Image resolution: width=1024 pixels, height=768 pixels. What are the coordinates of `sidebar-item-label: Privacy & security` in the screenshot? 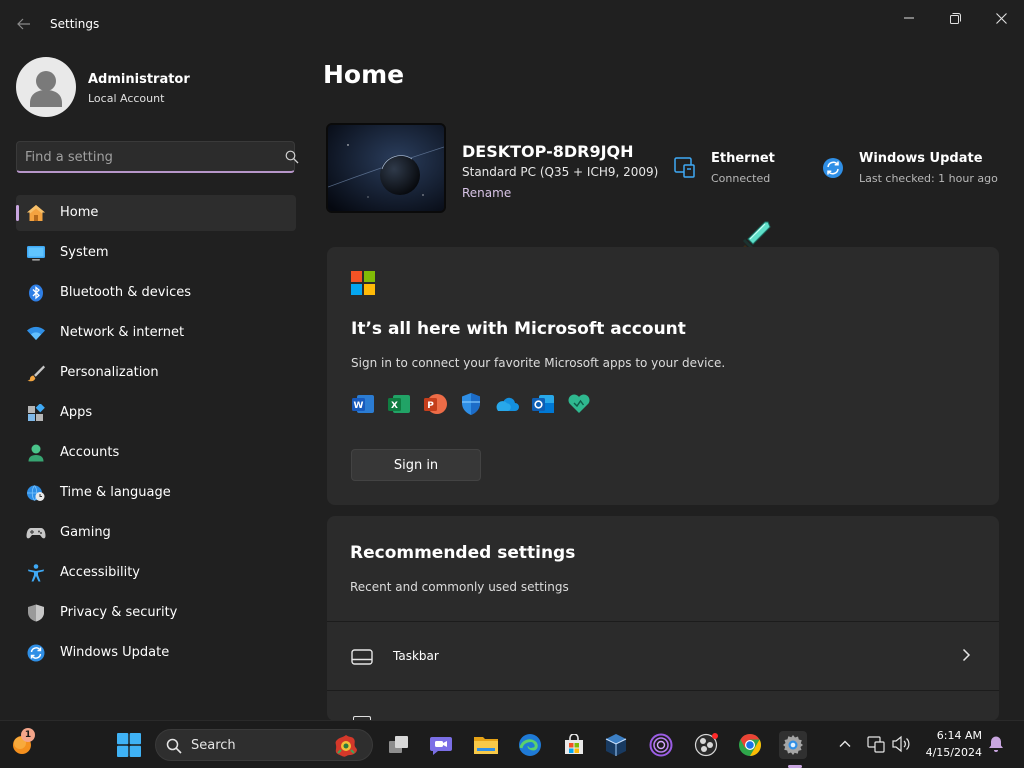 It's located at (119, 612).